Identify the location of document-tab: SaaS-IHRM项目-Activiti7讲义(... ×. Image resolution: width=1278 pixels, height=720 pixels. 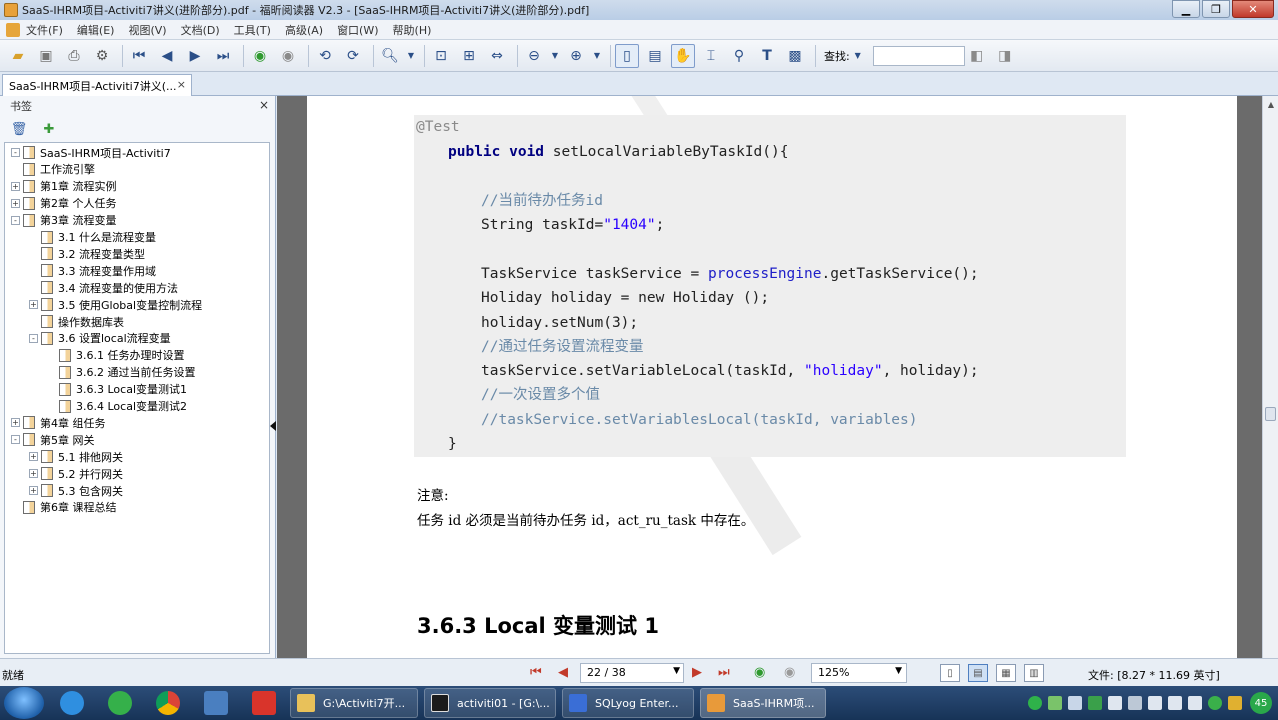
(97, 85).